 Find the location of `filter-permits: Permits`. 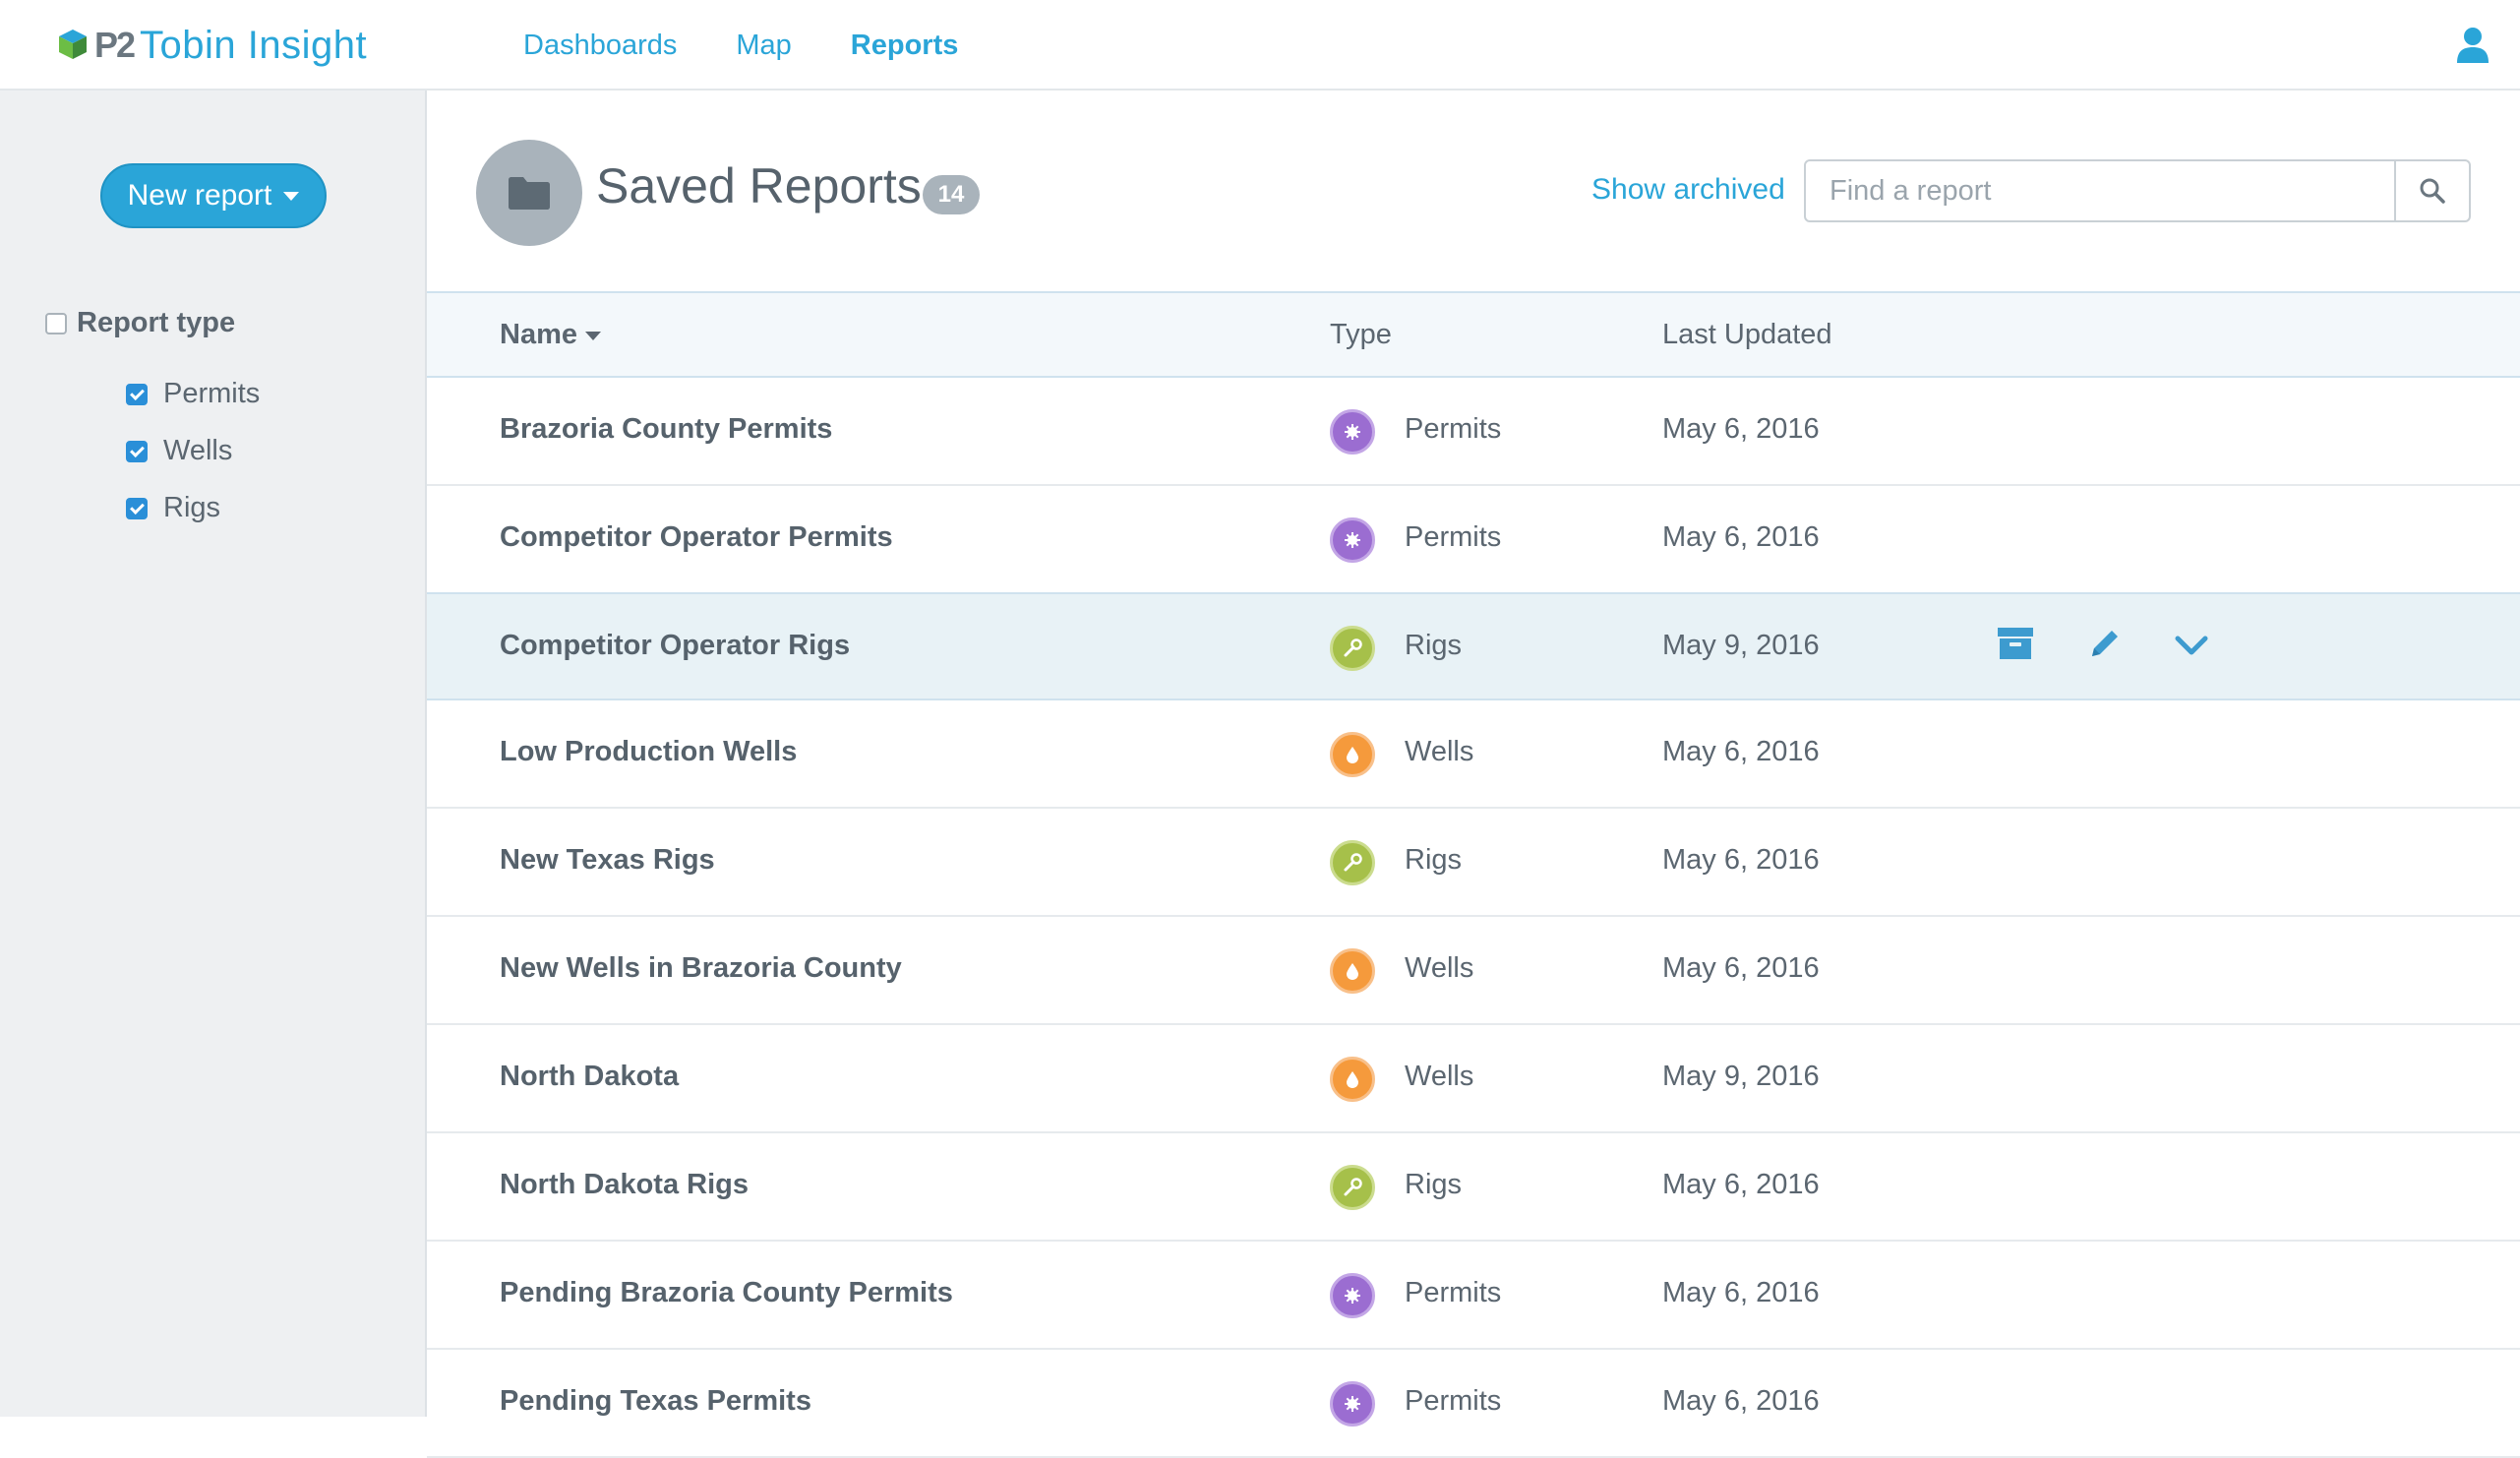

filter-permits: Permits is located at coordinates (193, 394).